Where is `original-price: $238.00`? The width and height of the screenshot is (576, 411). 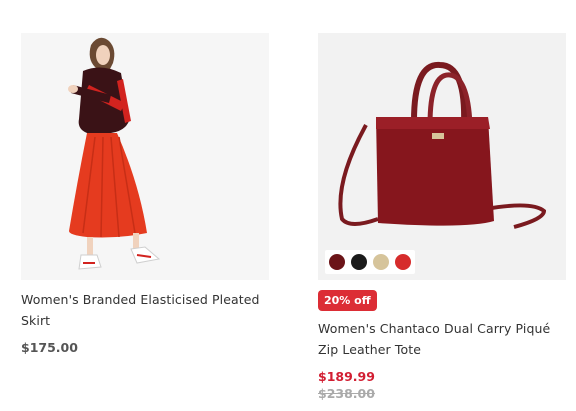 original-price: $238.00 is located at coordinates (346, 393).